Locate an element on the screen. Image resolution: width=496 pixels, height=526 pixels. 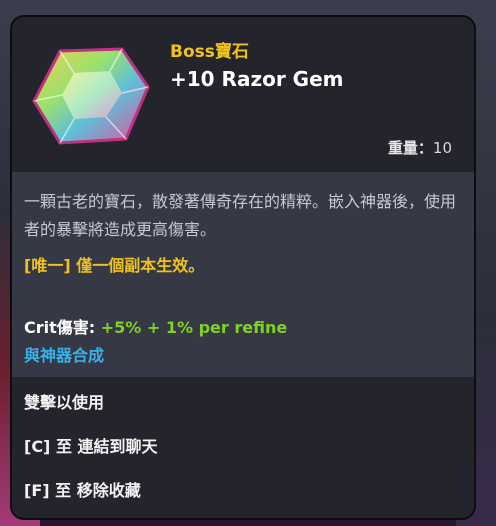
item-weight: 重量：10 is located at coordinates (420, 147).